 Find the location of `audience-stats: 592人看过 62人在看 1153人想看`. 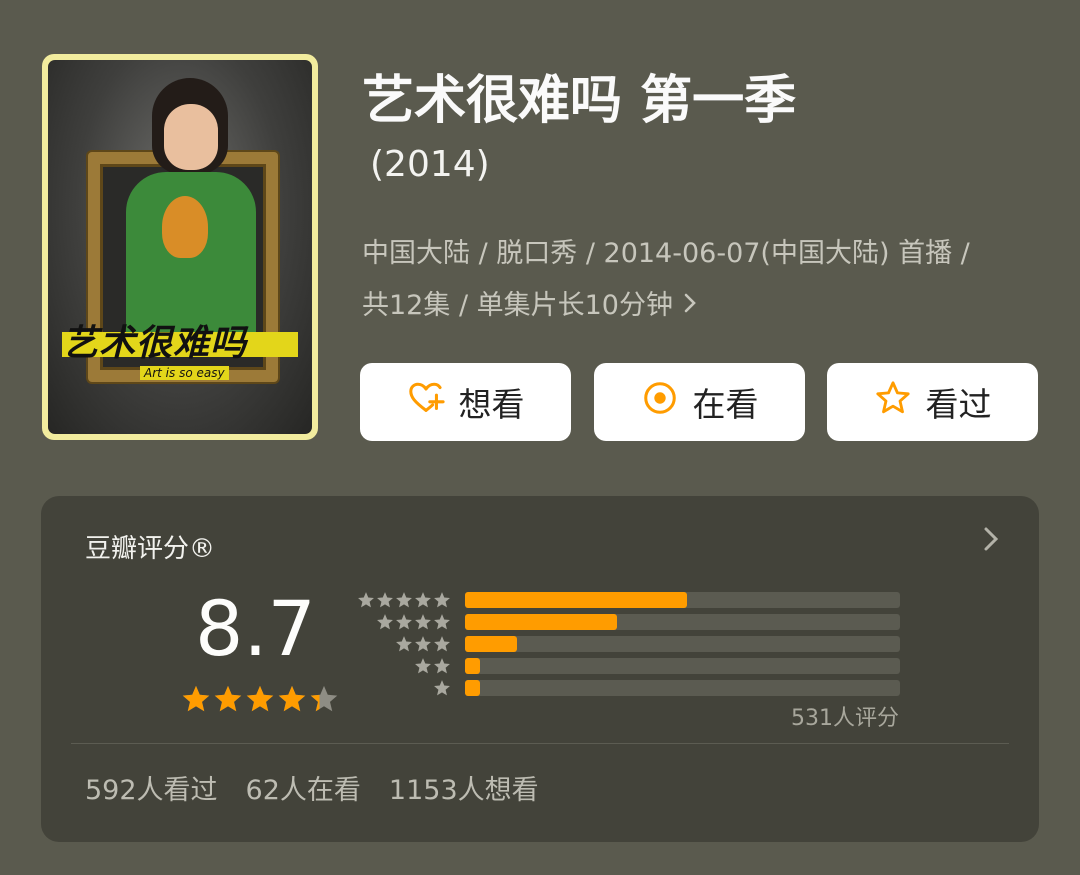

audience-stats: 592人看过 62人在看 1153人想看 is located at coordinates (312, 787).